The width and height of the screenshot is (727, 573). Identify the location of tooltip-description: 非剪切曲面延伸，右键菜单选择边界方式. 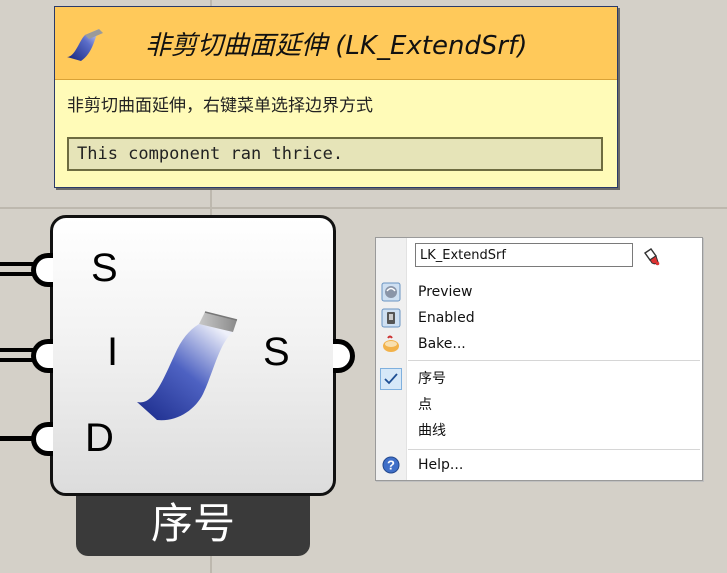
(220, 106).